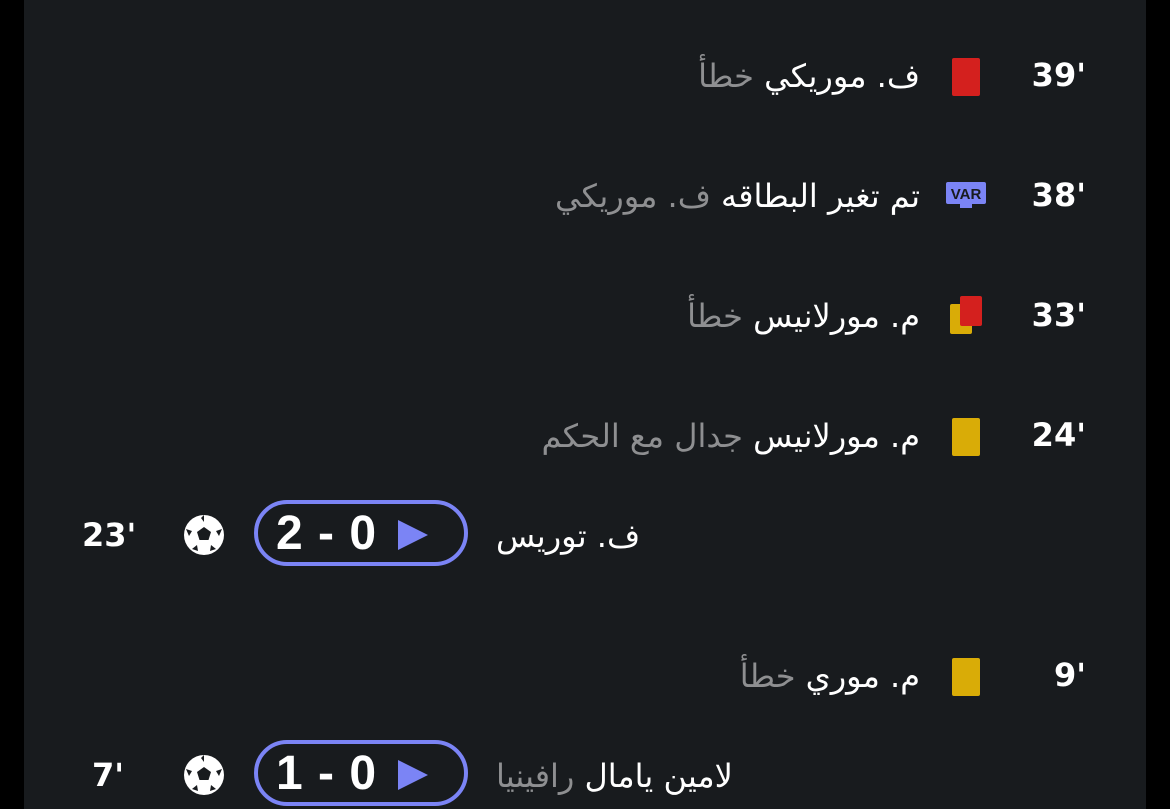 The height and width of the screenshot is (809, 1170). I want to click on player-name: لامين يامال, so click(658, 776).